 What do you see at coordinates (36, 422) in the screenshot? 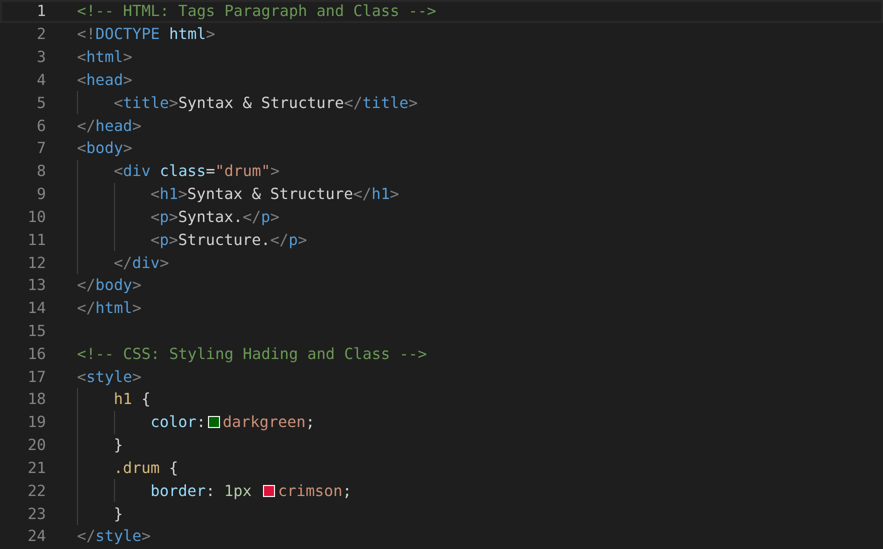
I see `line-number: 19` at bounding box center [36, 422].